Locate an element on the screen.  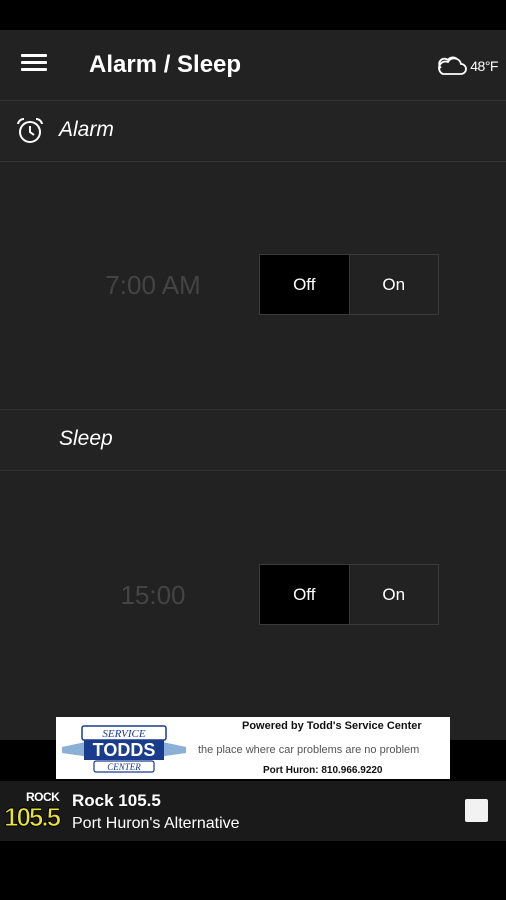
alarm-section-title: Alarm is located at coordinates (86, 129).